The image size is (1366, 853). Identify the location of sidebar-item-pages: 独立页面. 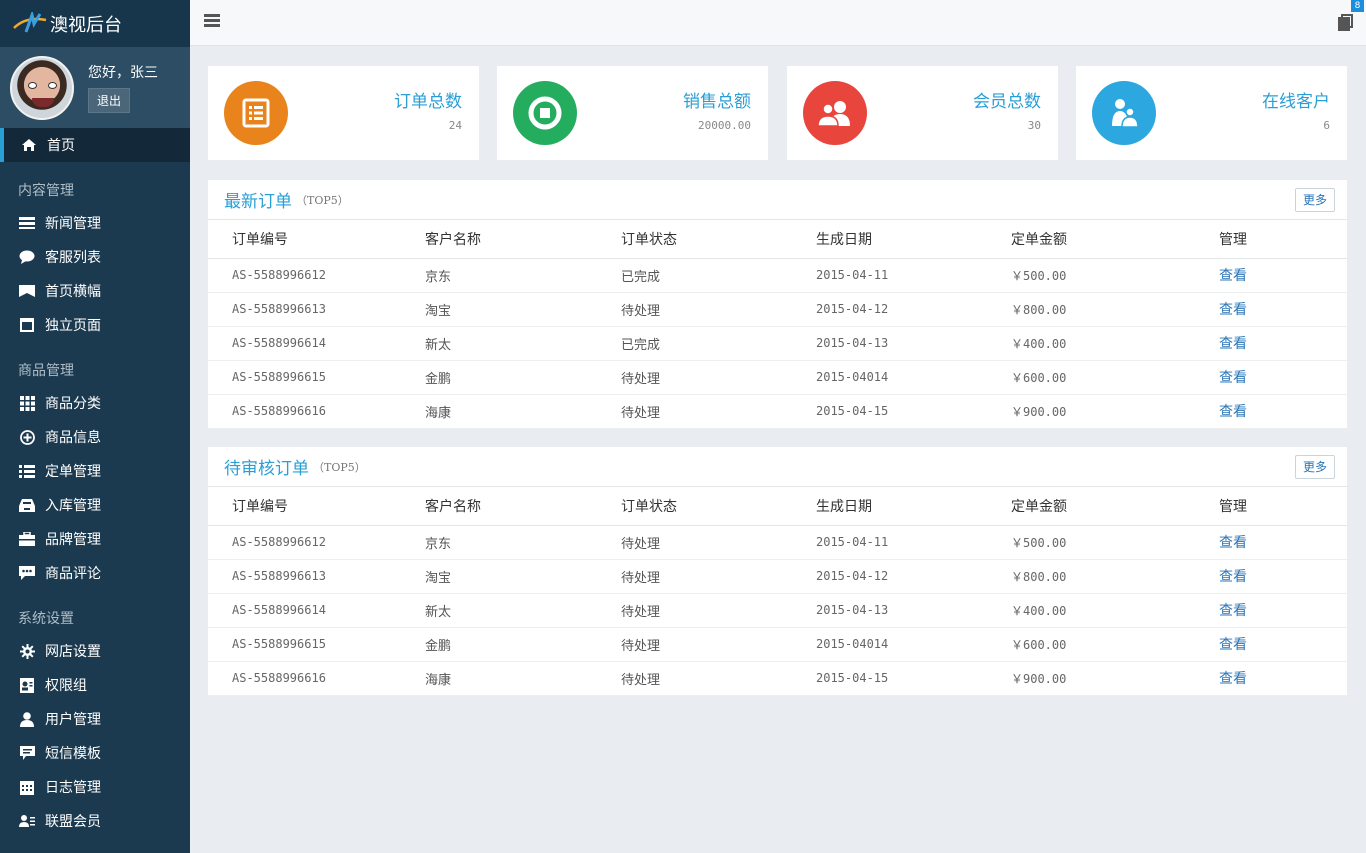
(95, 325).